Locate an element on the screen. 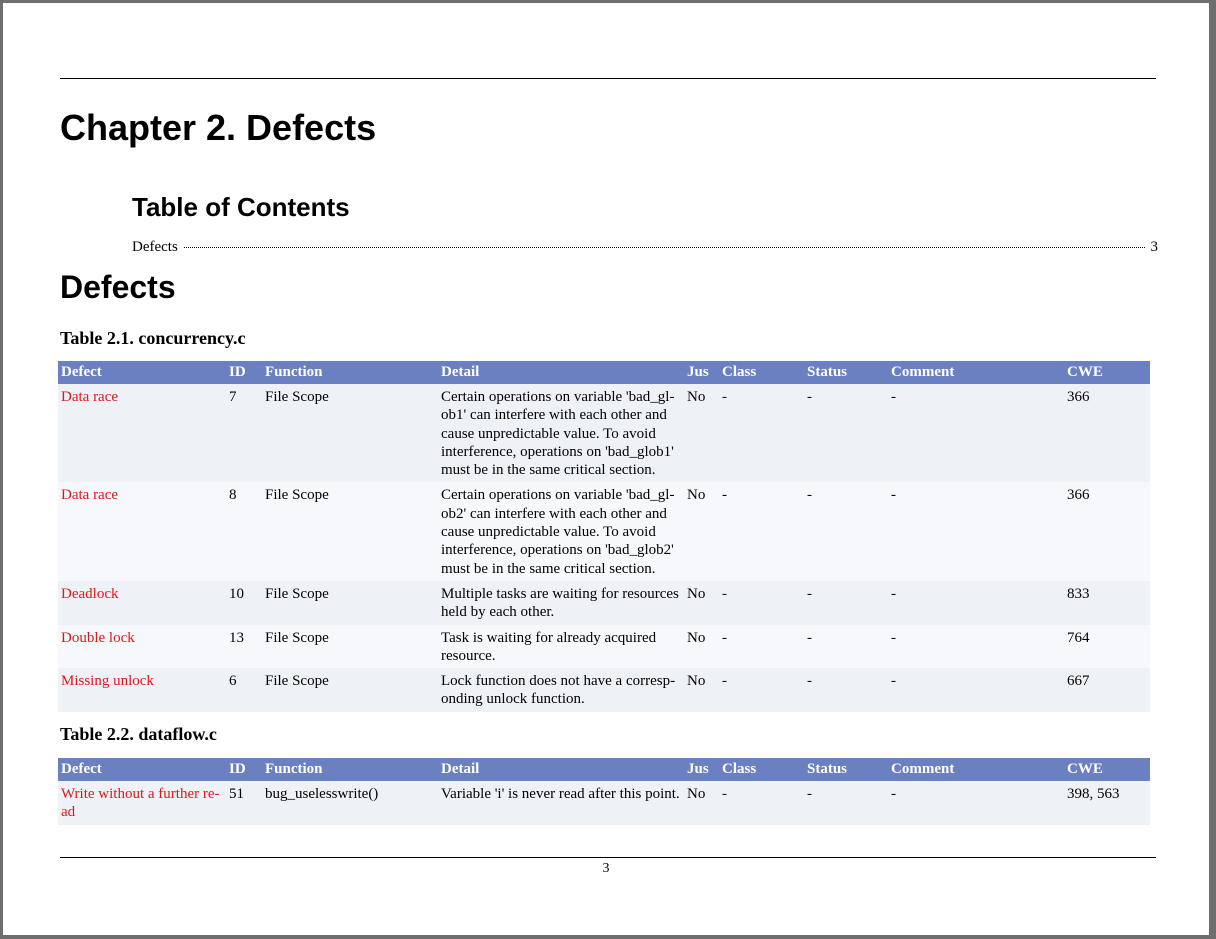 This screenshot has width=1216, height=939. footer-rule is located at coordinates (608, 857).